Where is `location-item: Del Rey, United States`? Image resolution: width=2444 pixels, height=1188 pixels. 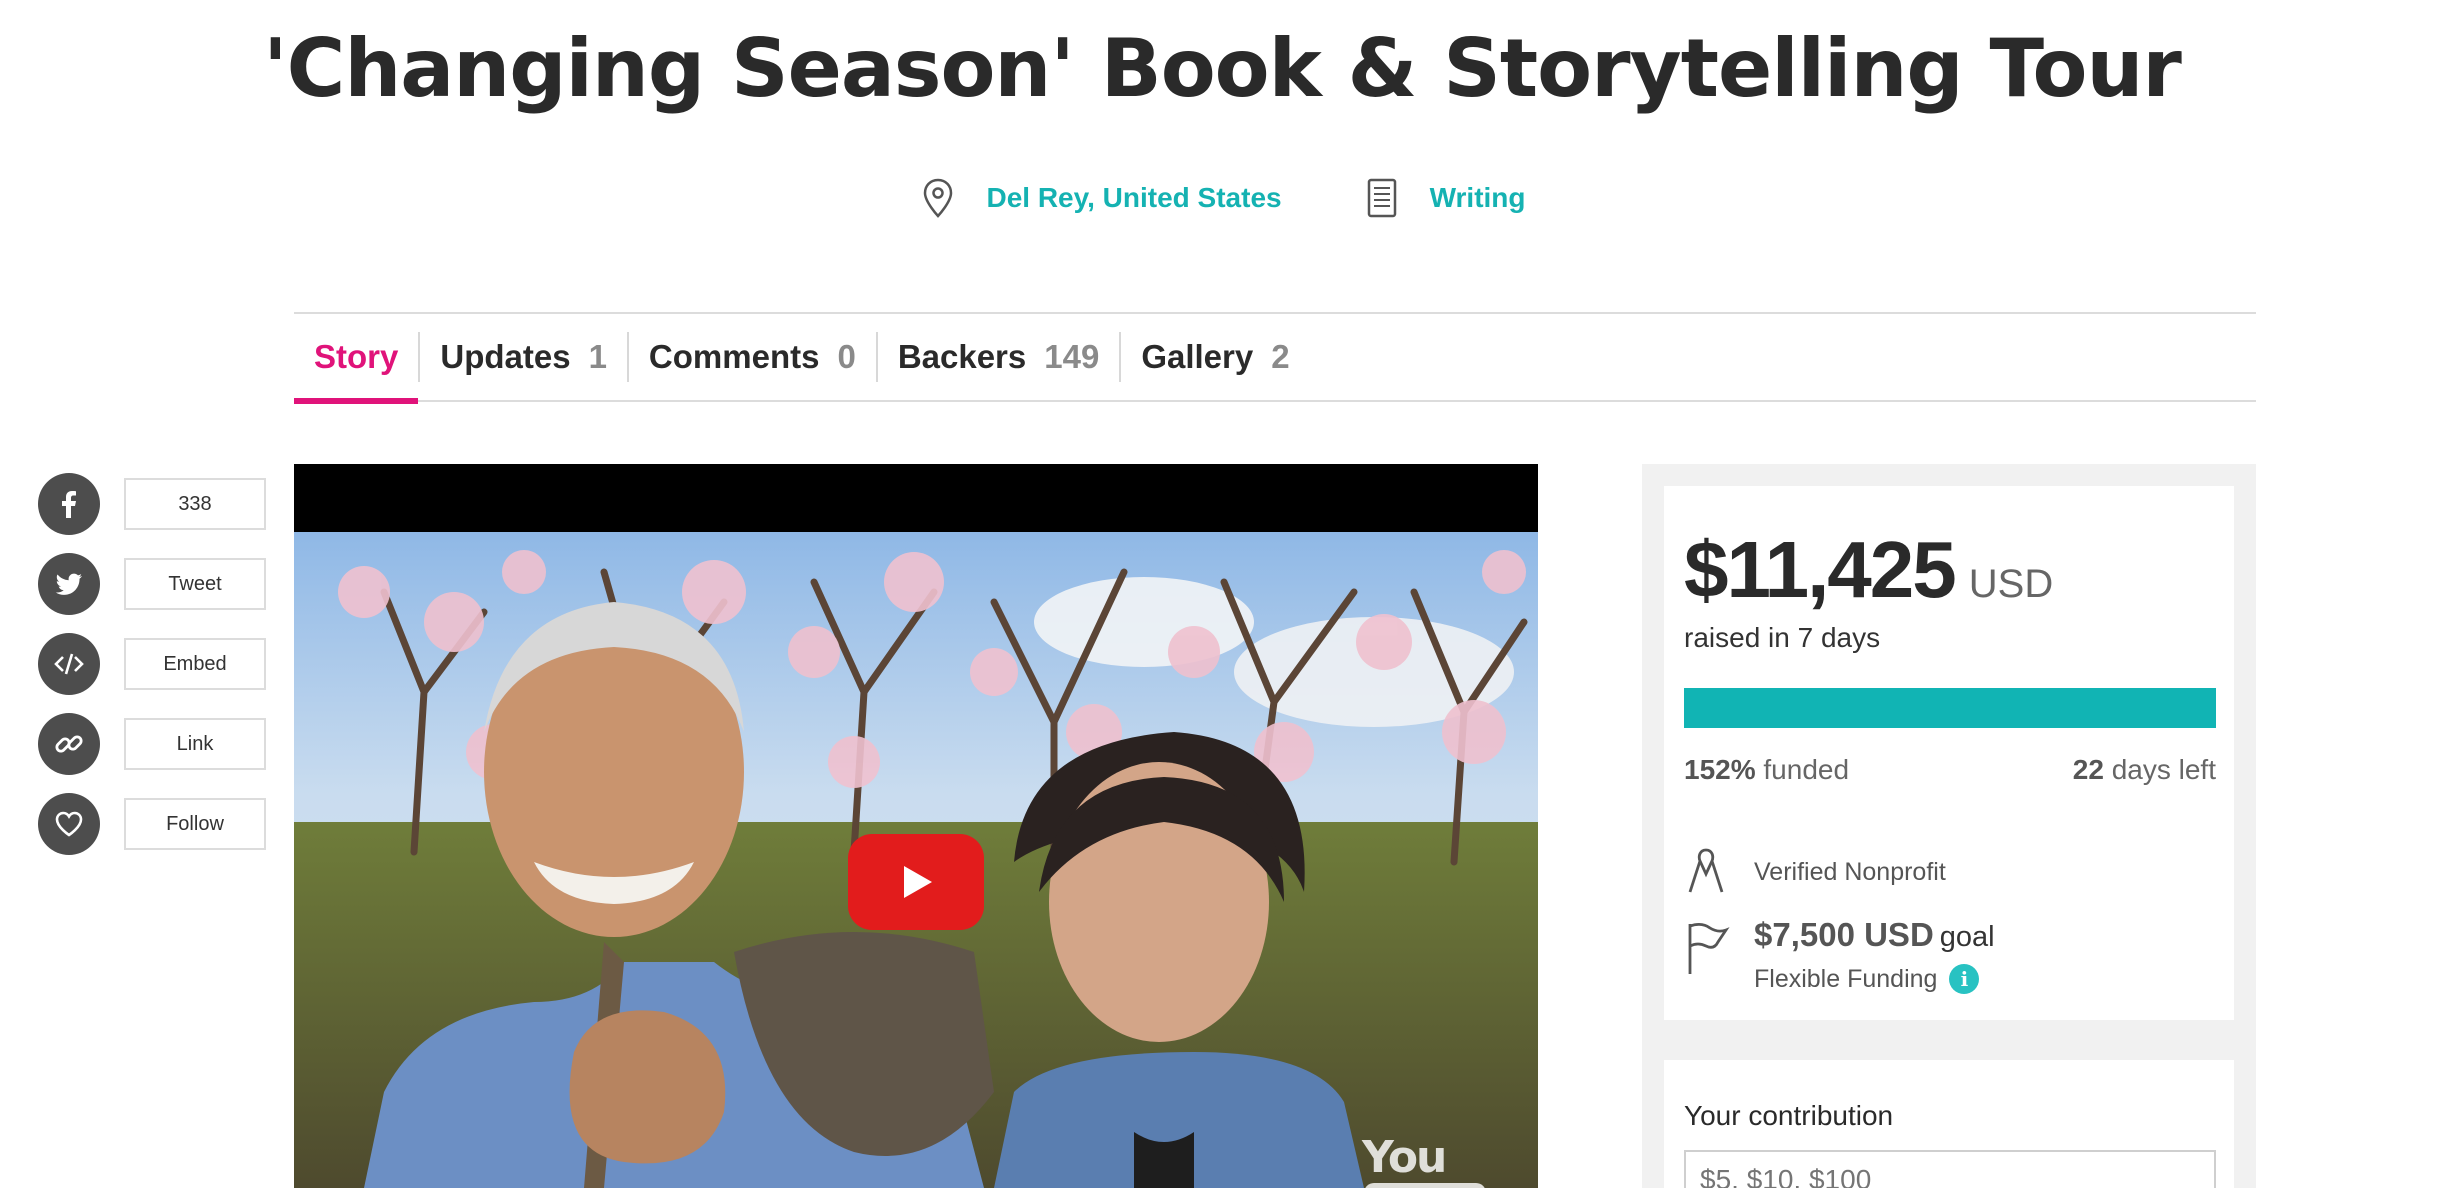
location-item: Del Rey, United States is located at coordinates (1100, 198).